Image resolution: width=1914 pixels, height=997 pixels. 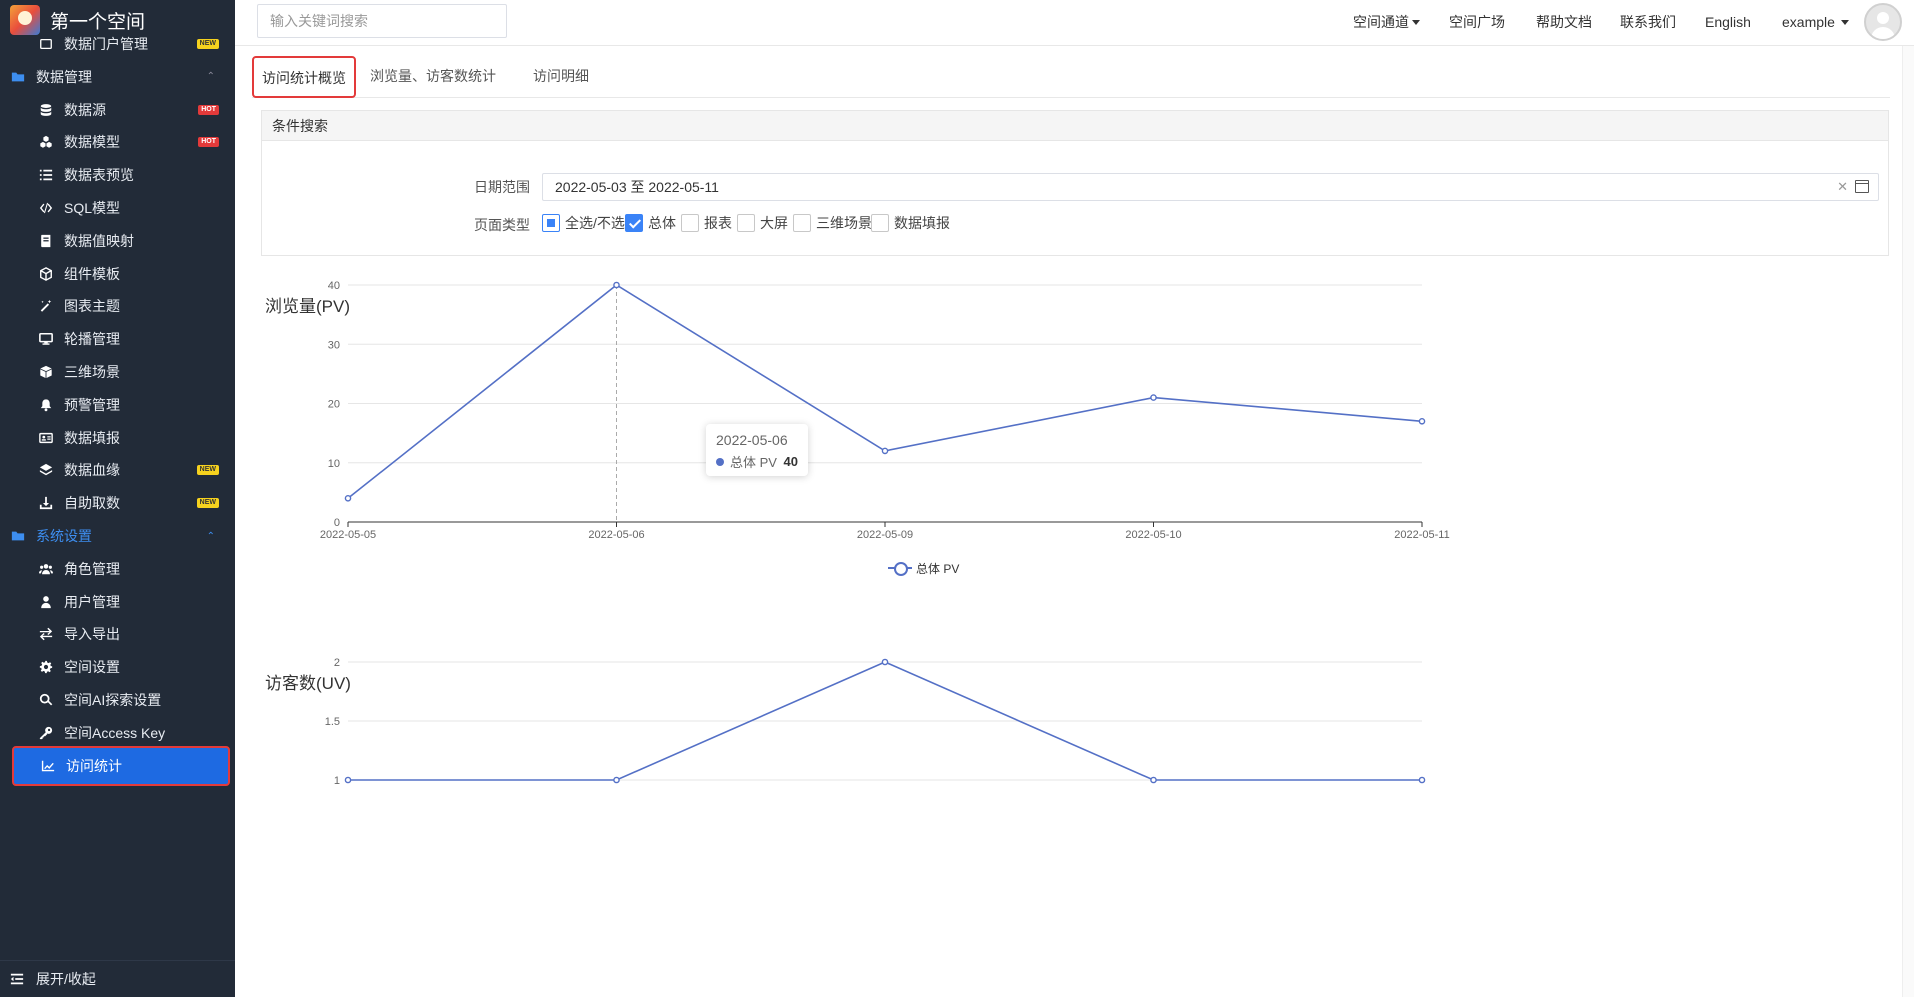 What do you see at coordinates (46, 438) in the screenshot?
I see `id-card-icon` at bounding box center [46, 438].